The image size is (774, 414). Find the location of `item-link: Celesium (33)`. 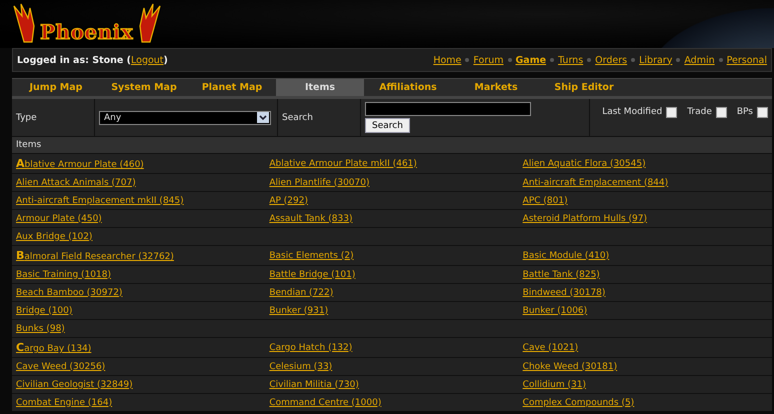

item-link: Celesium (33) is located at coordinates (300, 367).